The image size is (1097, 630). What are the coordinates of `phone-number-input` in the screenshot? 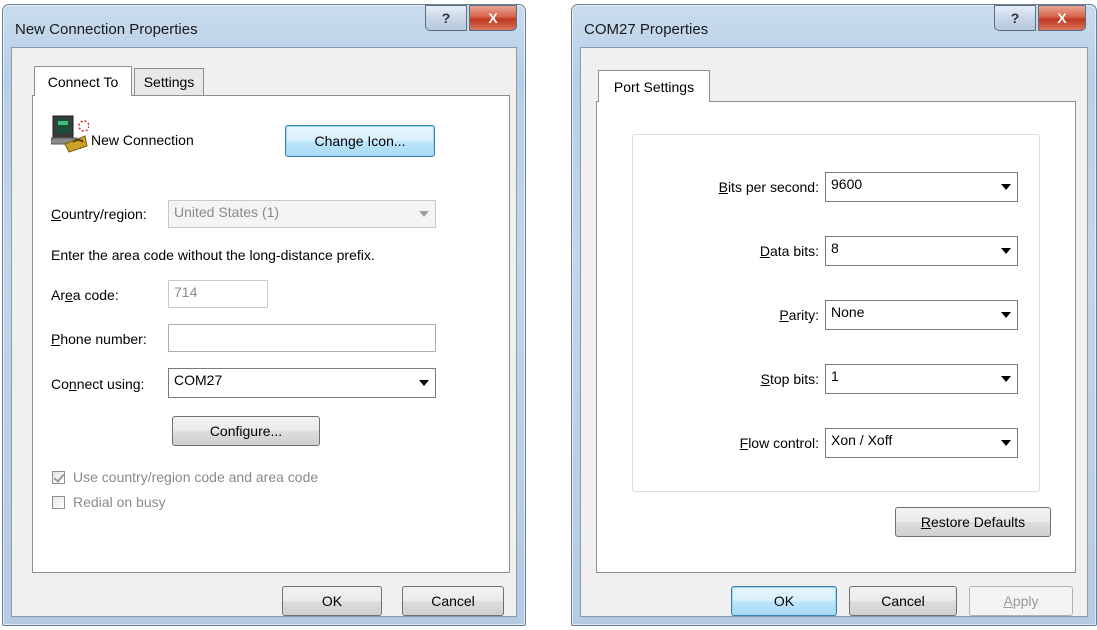 It's located at (302, 338).